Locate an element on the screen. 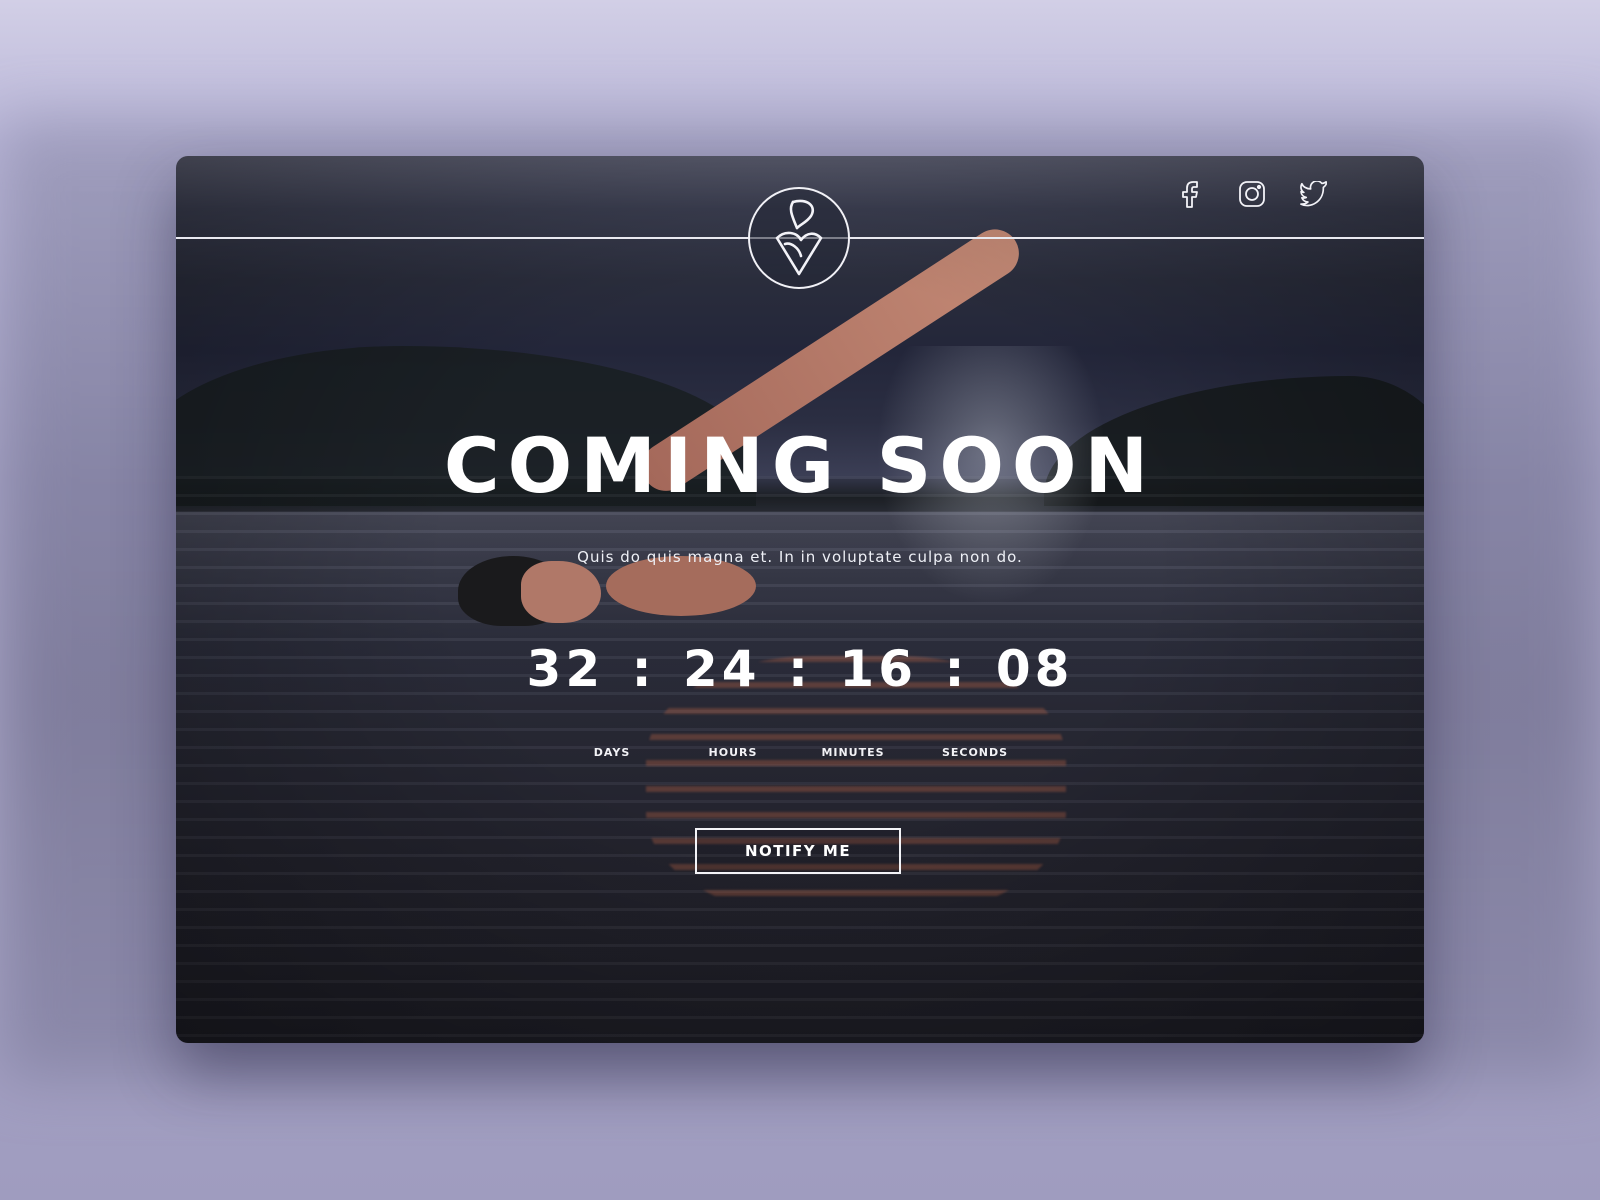 This screenshot has width=1600, height=1200. swirl-drop-logo-icon is located at coordinates (799, 237).